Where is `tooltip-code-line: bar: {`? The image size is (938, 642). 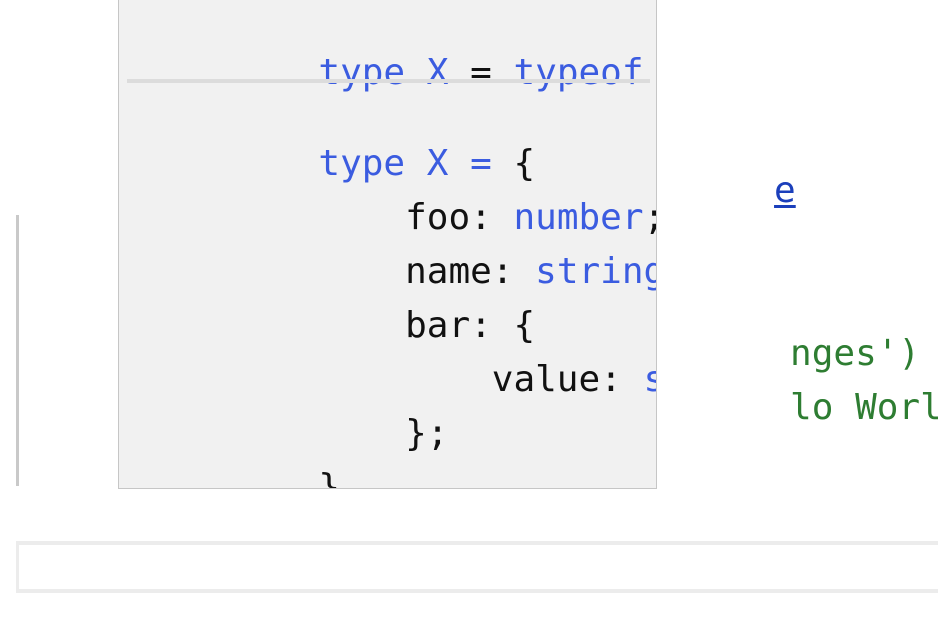
tooltip-code-line: bar: { is located at coordinates (340, 295).